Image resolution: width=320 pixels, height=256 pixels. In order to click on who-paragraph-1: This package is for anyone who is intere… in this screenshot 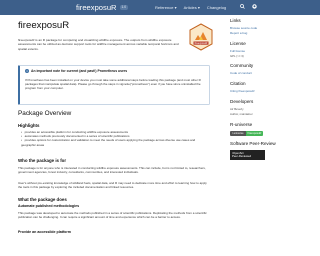, I will do `click(112, 170)`.